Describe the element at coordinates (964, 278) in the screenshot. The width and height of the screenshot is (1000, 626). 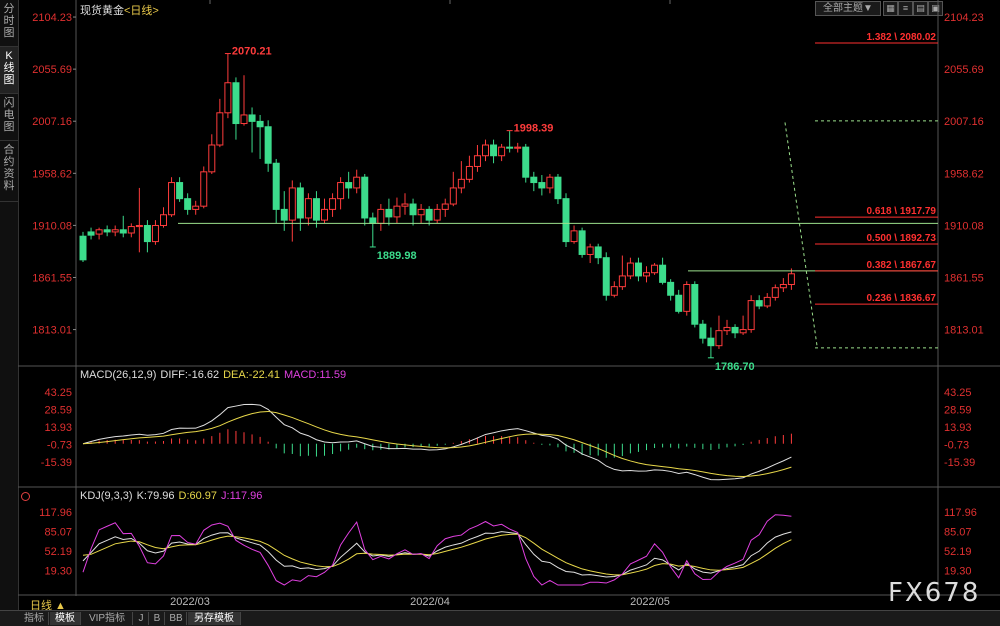
I see `price-tick-right: 1861.55` at that location.